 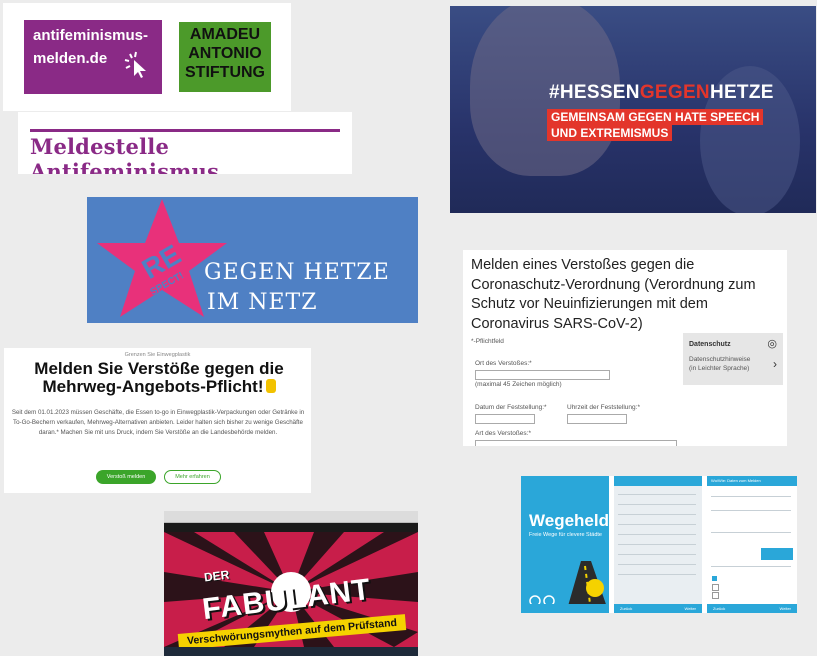 I want to click on date-input, so click(x=505, y=419).